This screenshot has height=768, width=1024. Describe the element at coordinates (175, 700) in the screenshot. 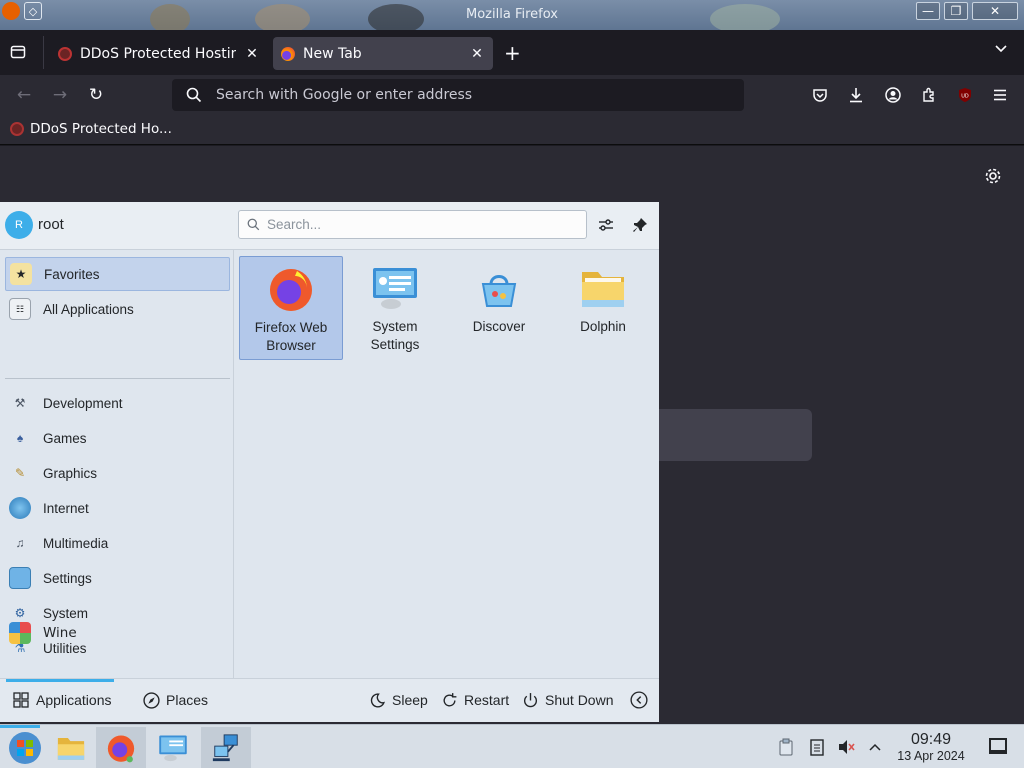

I see `places-tab-button: Places` at that location.